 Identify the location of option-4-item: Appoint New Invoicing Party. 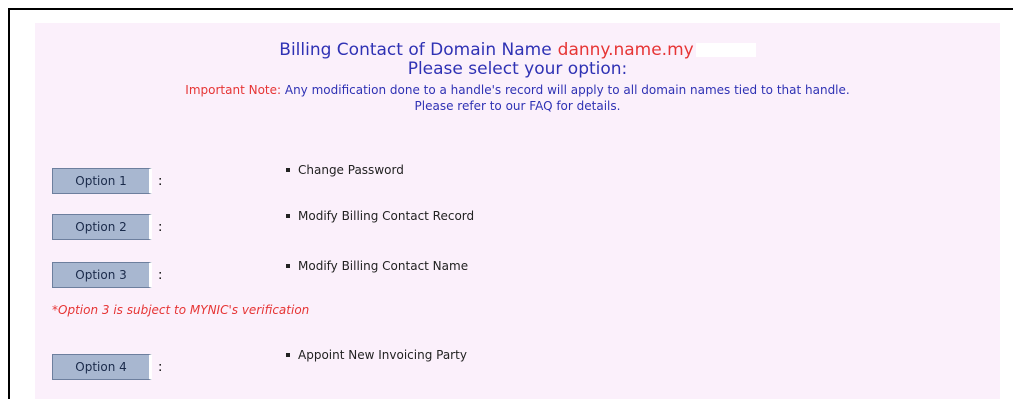
(376, 355).